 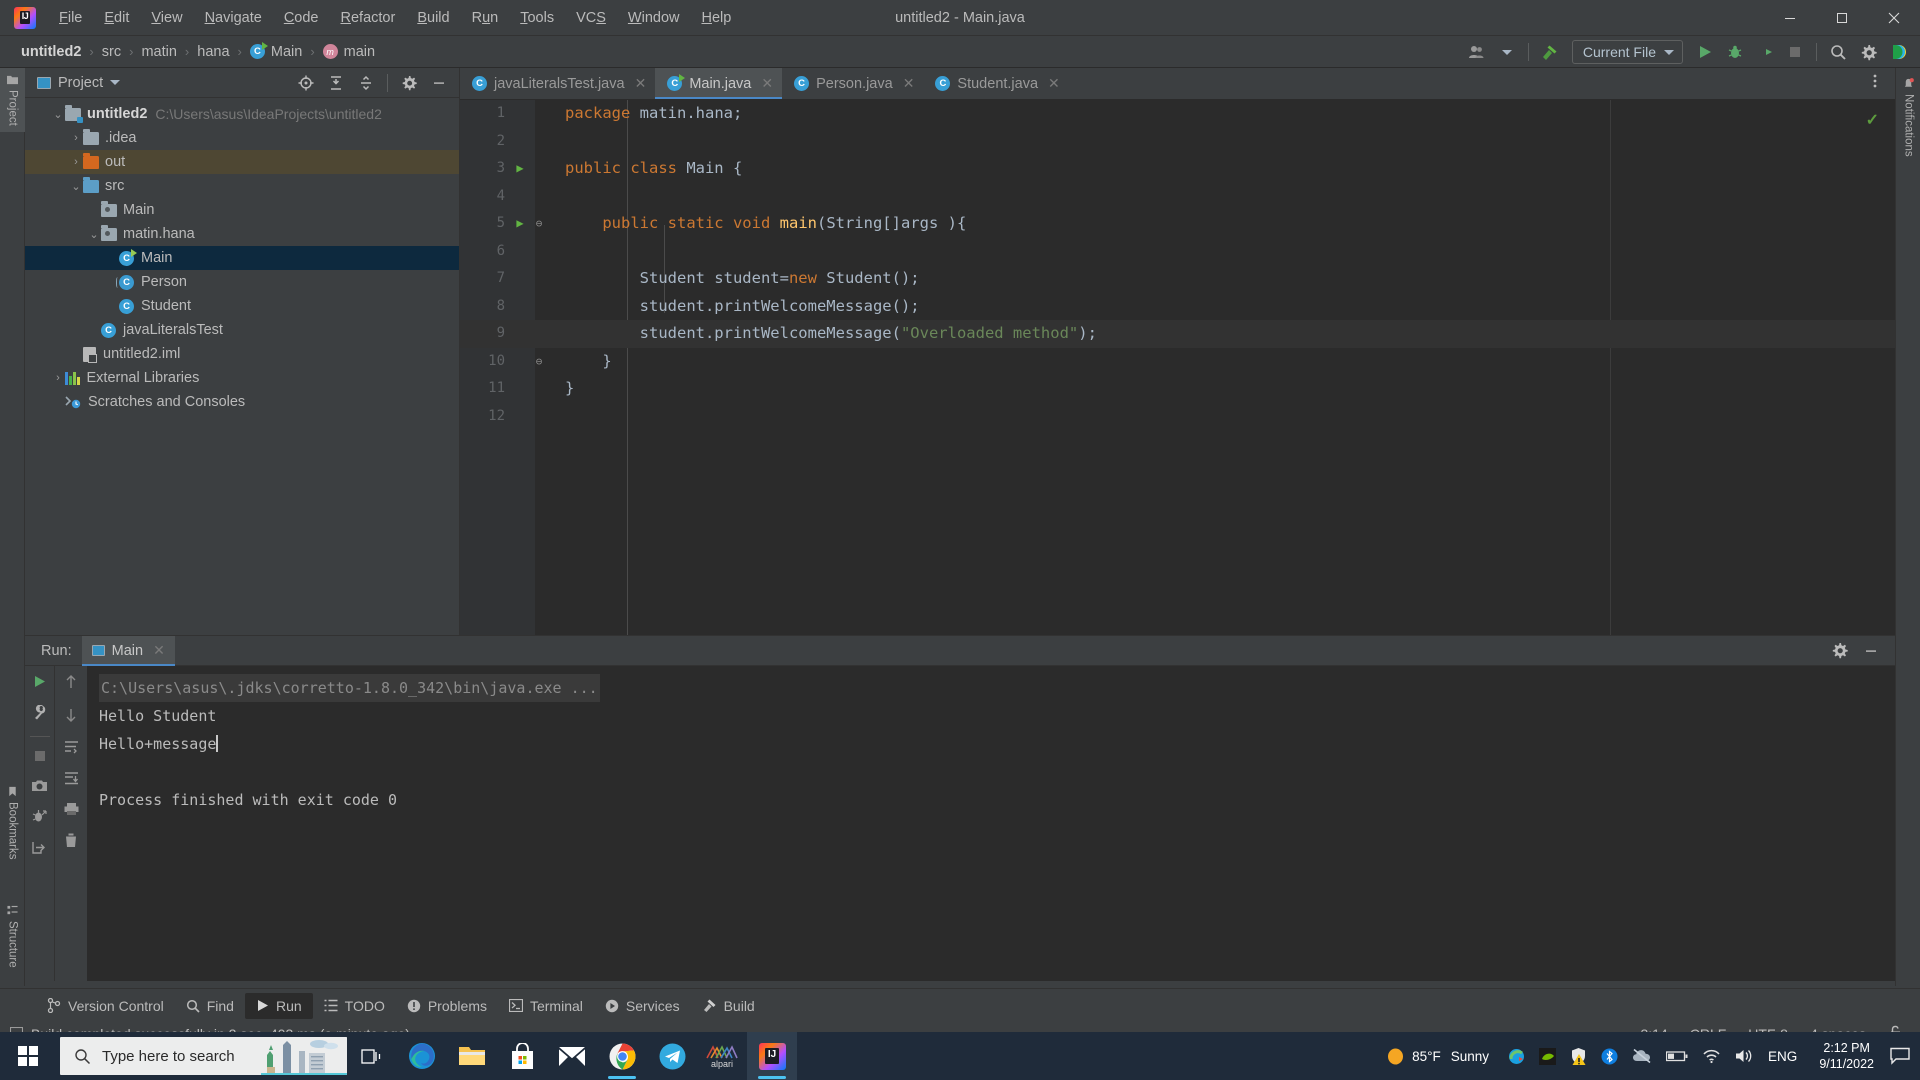 I want to click on tree-node-class-student: C Student, so click(x=242, y=306).